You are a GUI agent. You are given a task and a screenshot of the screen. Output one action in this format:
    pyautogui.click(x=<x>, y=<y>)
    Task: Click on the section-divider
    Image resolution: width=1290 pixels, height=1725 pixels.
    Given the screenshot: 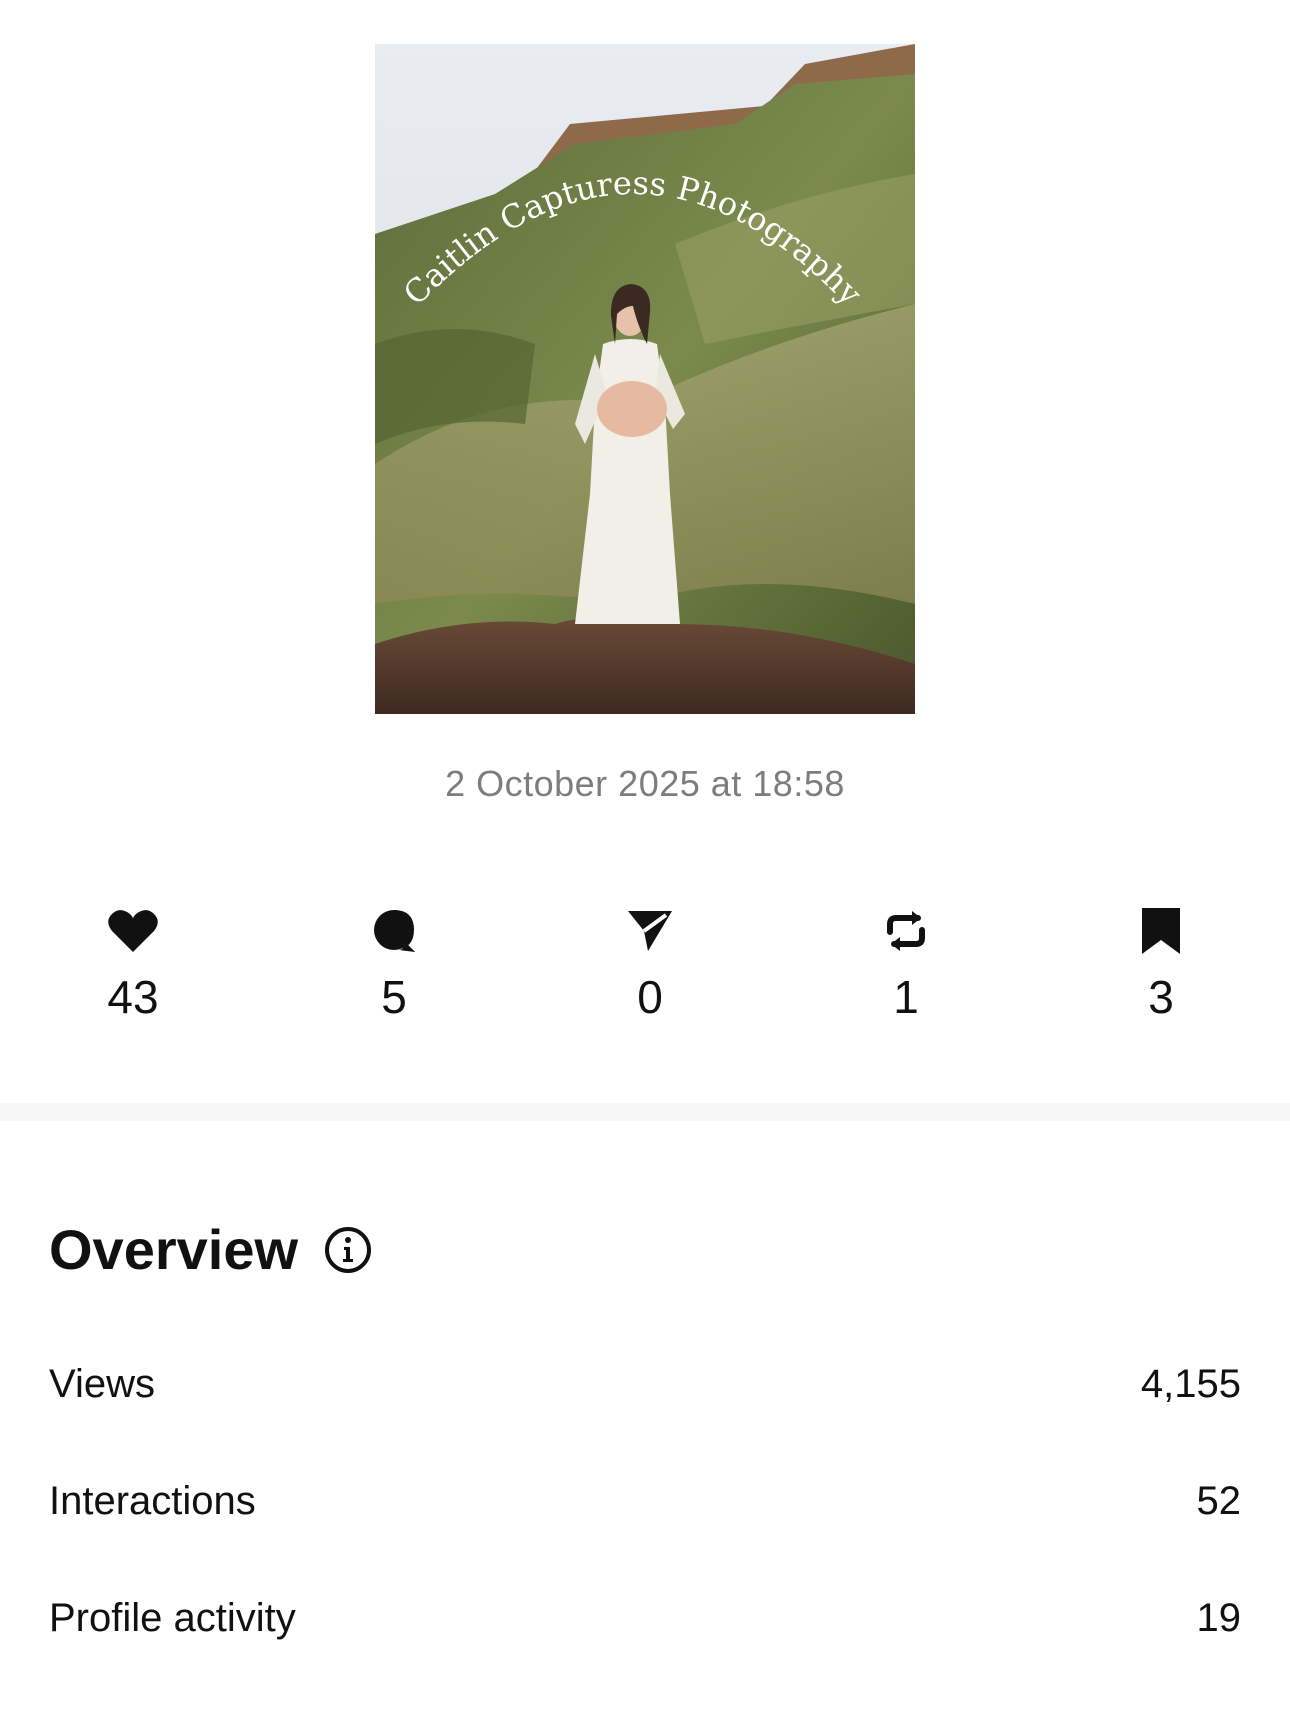 What is the action you would take?
    pyautogui.click(x=645, y=1112)
    